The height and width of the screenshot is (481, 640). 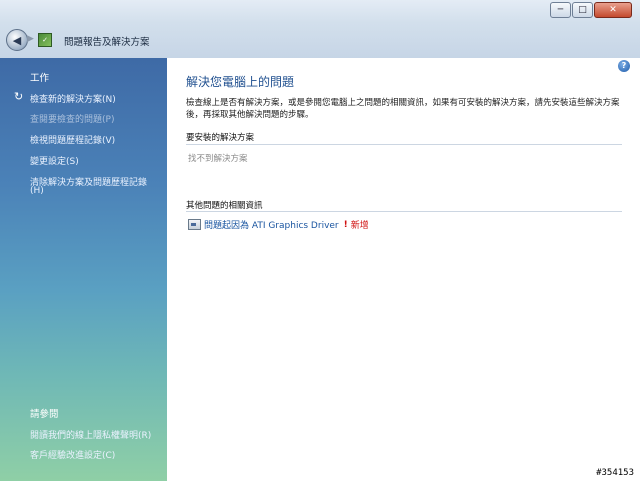 What do you see at coordinates (40, 78) in the screenshot?
I see `tasks-header: 工作` at bounding box center [40, 78].